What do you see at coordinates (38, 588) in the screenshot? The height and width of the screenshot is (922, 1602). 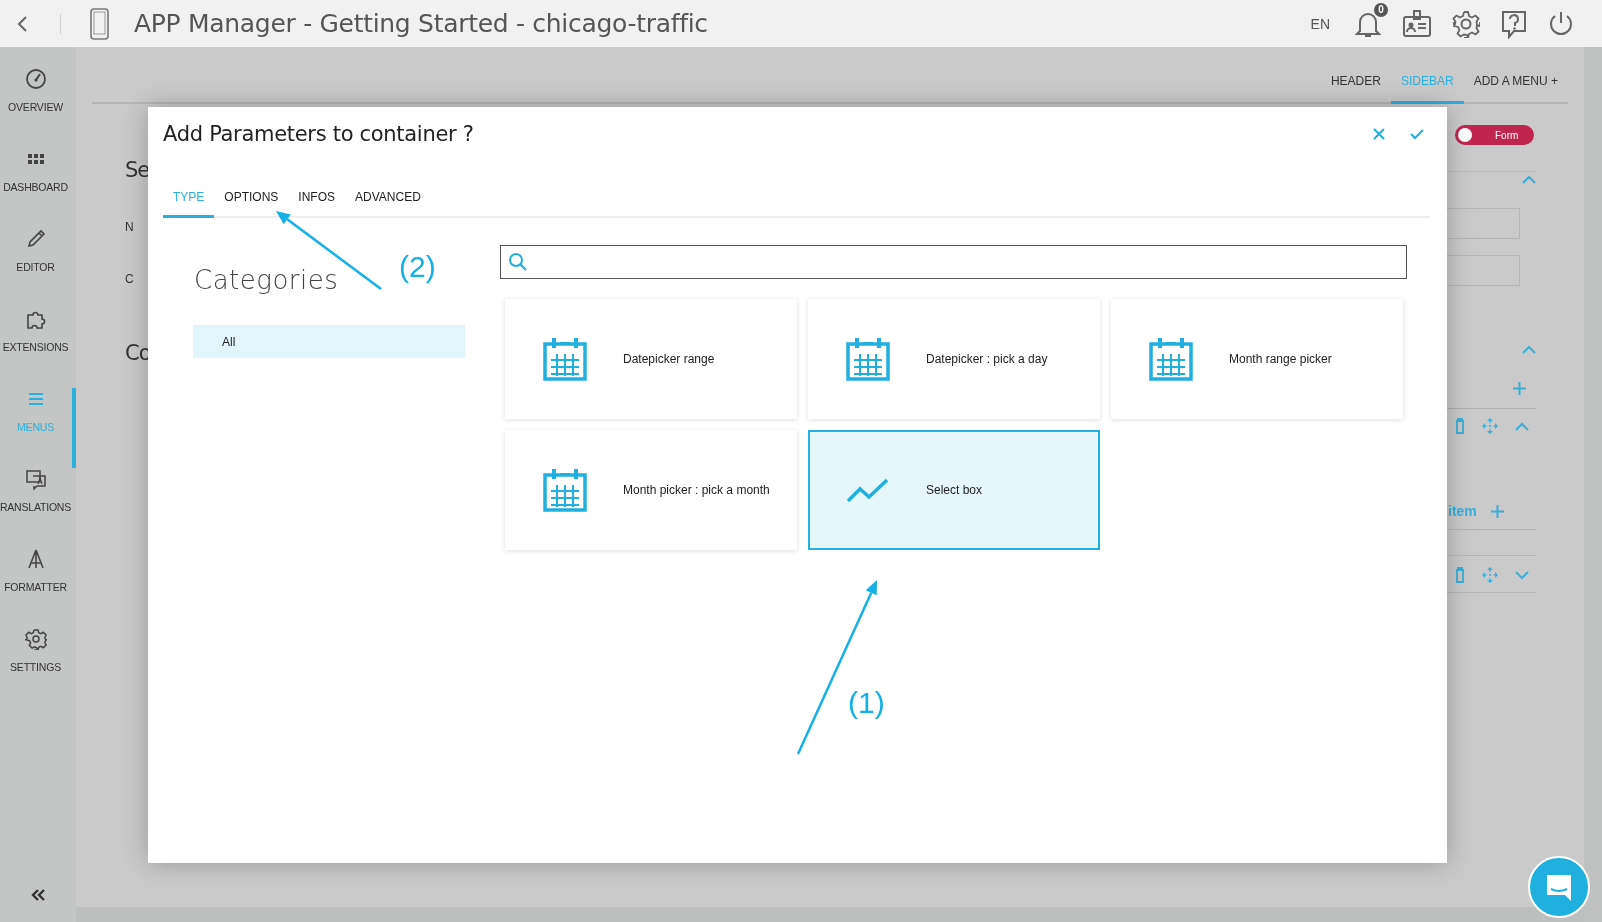 I see `sidebar-item: FORMATTER` at bounding box center [38, 588].